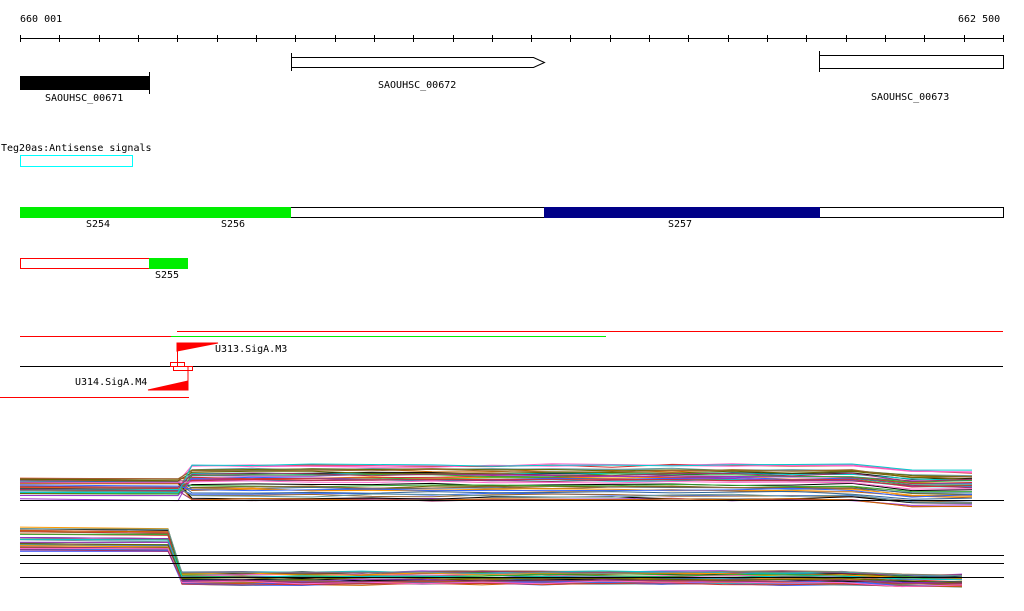 Image resolution: width=1024 pixels, height=611 pixels. I want to click on segment-label: S256, so click(233, 224).